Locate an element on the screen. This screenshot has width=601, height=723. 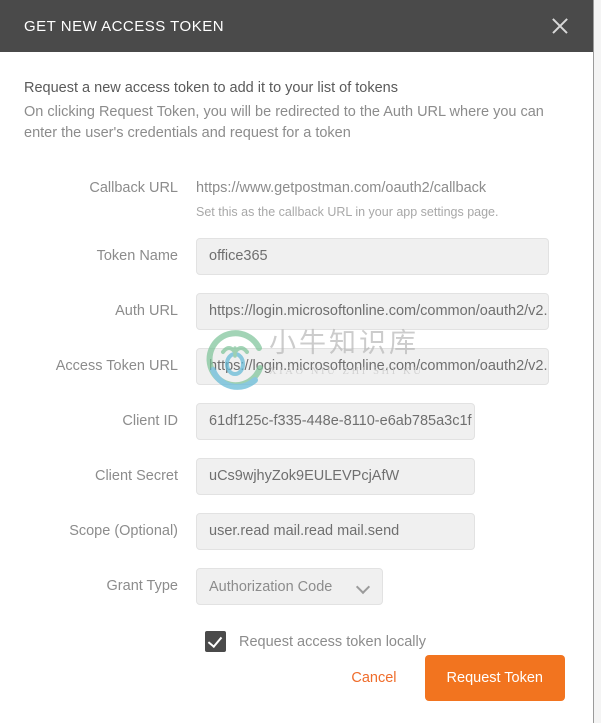
client-id-field: 61df125c-f335-448e-8110-e6ab785a3c1f is located at coordinates (380, 421).